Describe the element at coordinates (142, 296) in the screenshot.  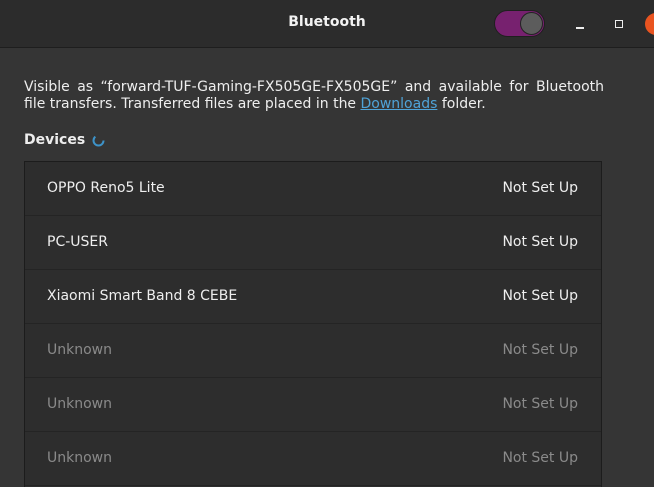
I see `device-name: Xiaomi Smart Band 8 CEBE` at that location.